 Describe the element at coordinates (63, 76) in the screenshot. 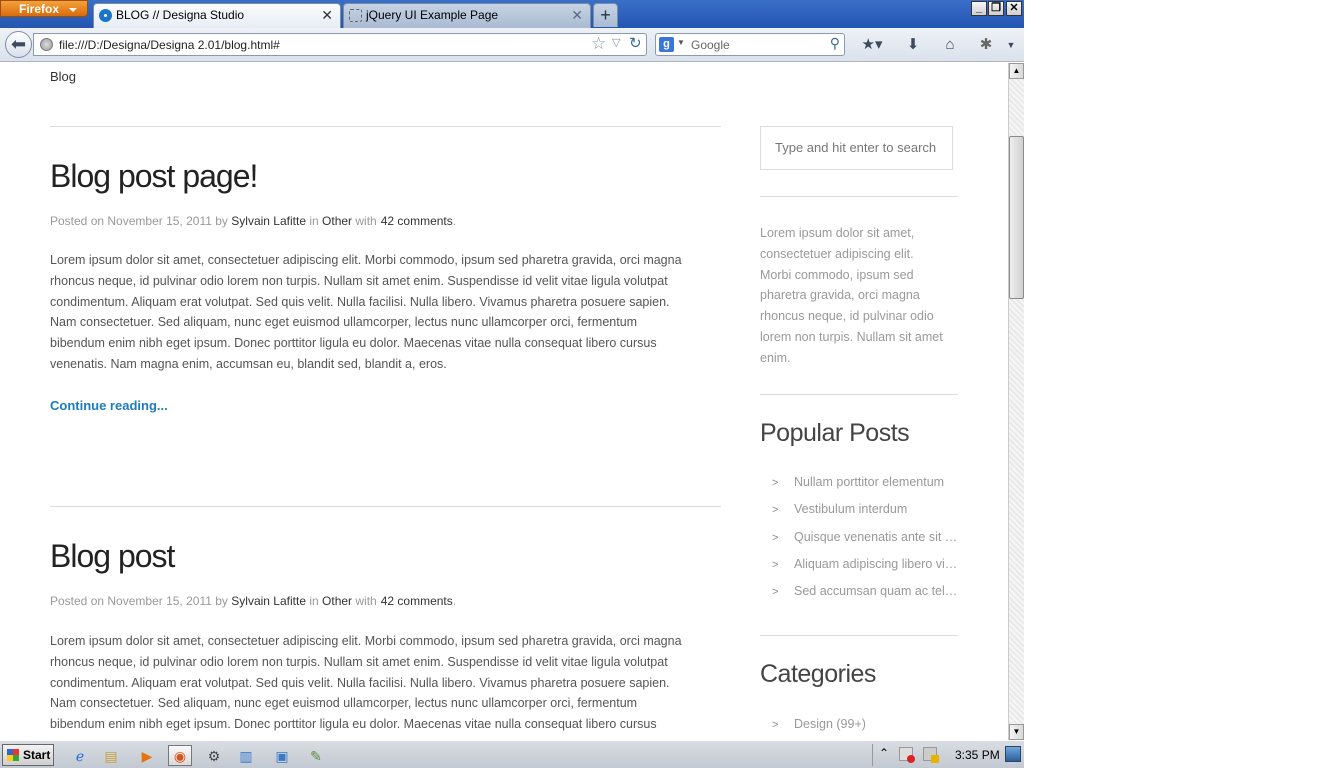

I see `breadcrumb: Blog` at that location.